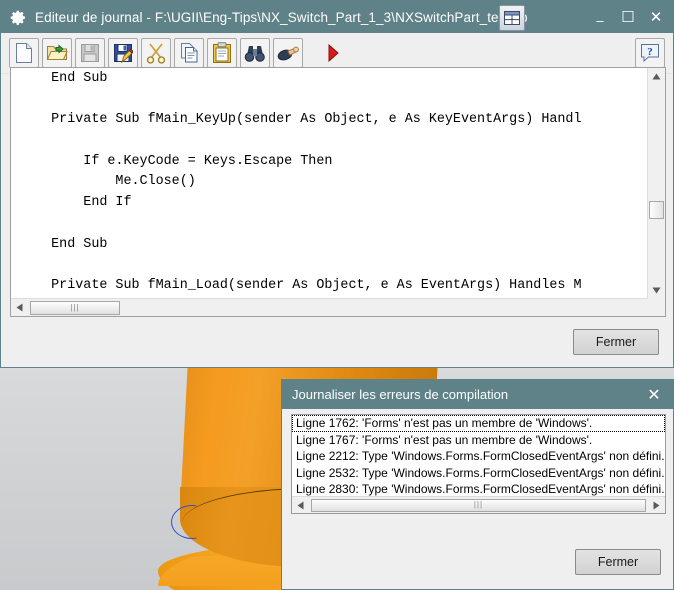 This screenshot has height=590, width=674. I want to click on save-as-icon, so click(123, 53).